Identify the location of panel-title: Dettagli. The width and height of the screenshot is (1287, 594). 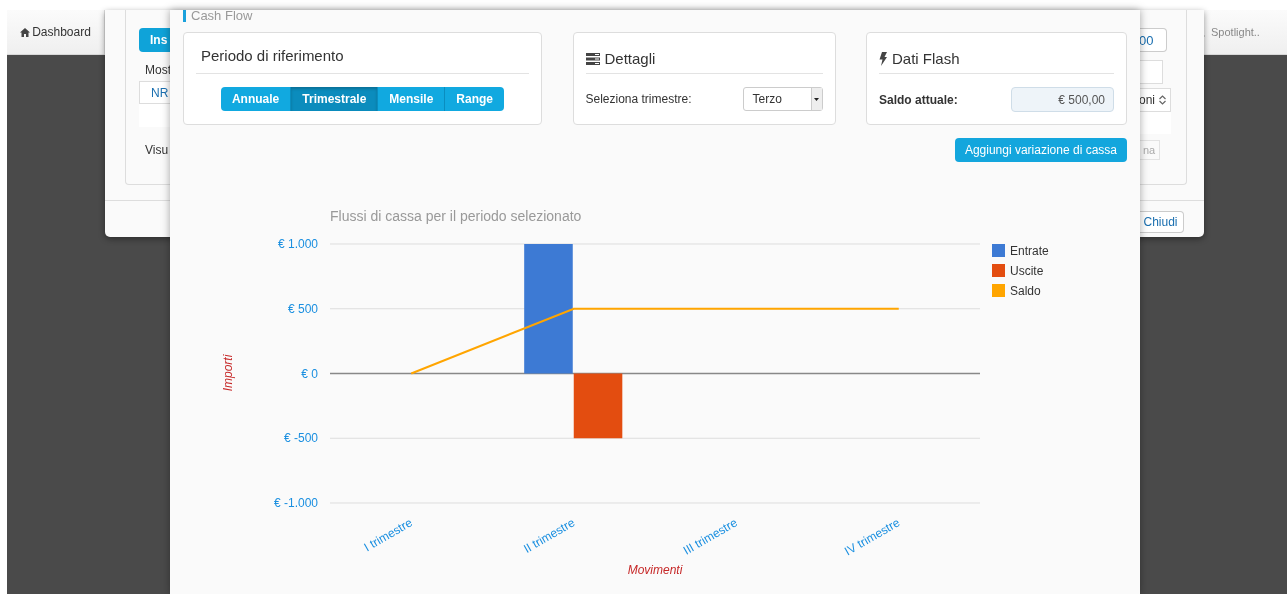
(630, 59).